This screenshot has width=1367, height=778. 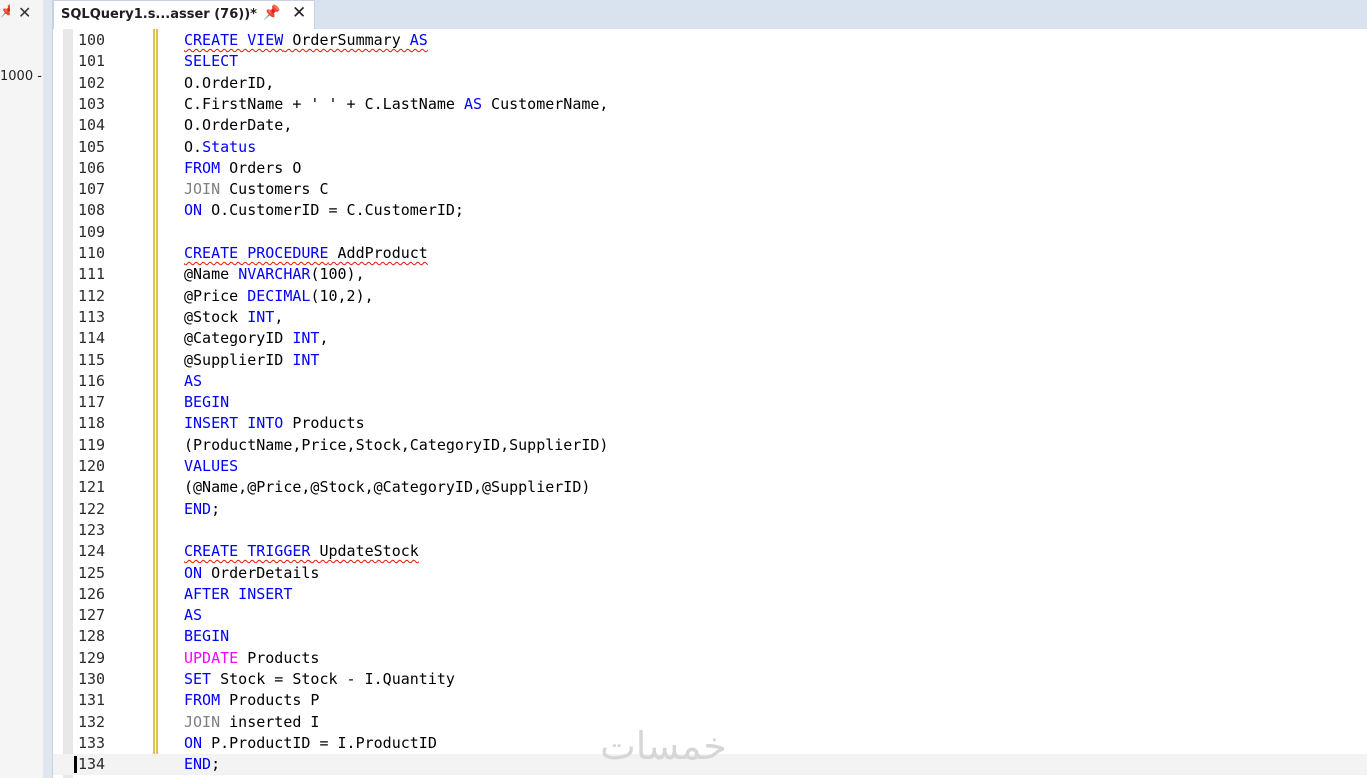 I want to click on code-line: 104 O.OrderDate,, so click(x=710, y=125).